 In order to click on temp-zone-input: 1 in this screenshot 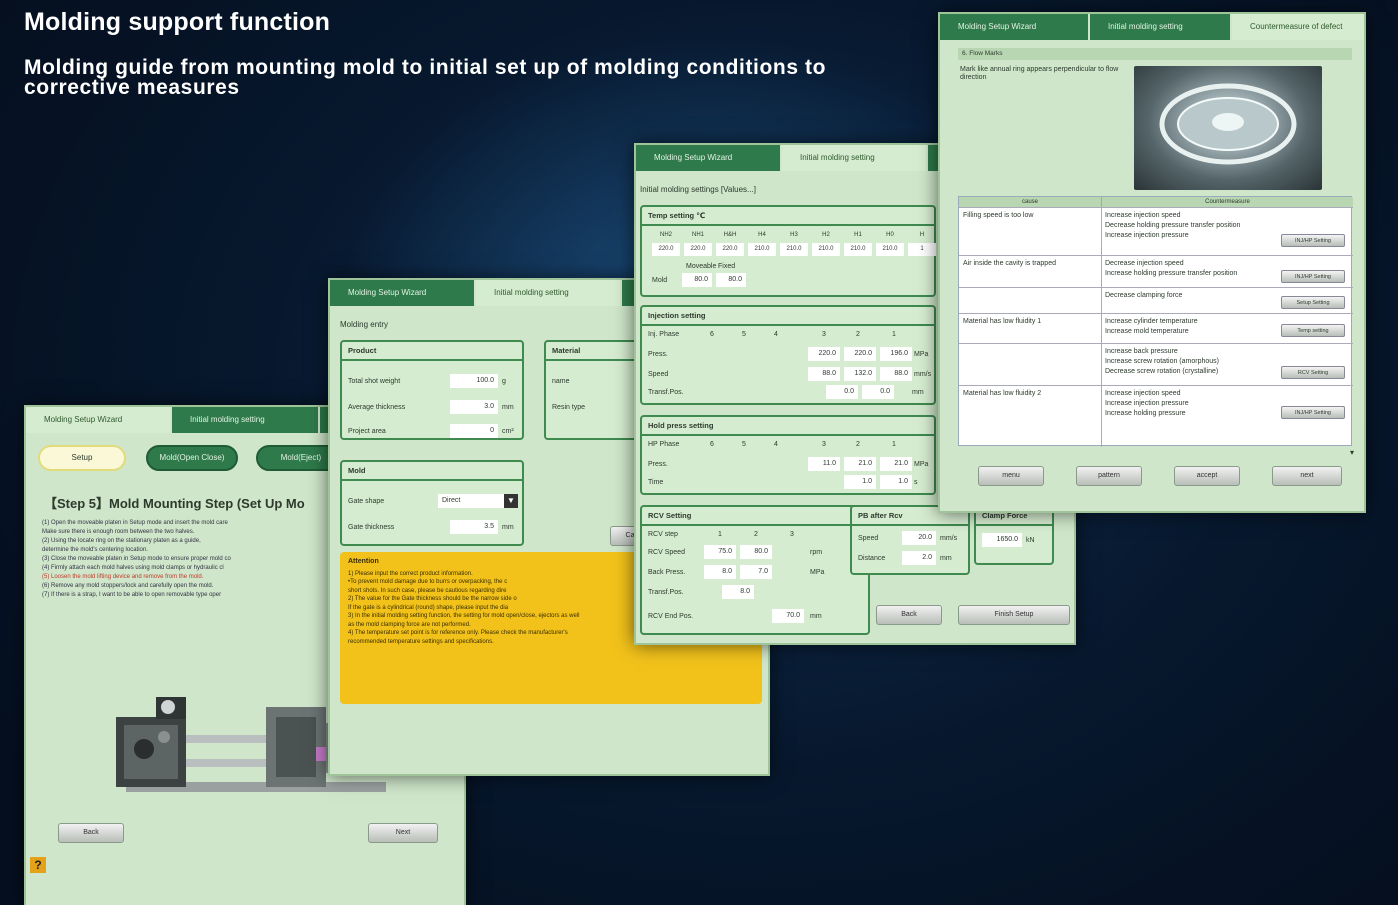, I will do `click(922, 249)`.